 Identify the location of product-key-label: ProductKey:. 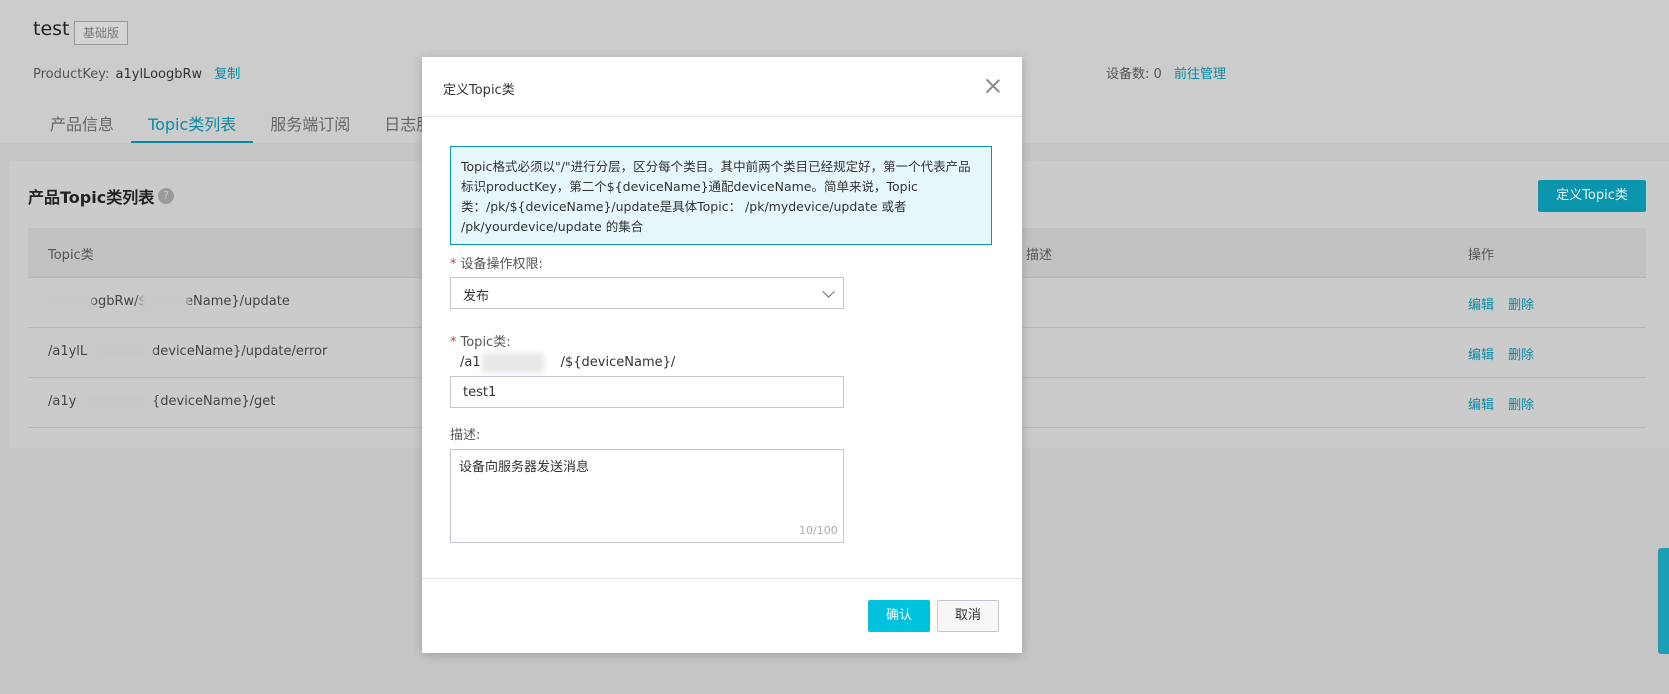
(71, 74).